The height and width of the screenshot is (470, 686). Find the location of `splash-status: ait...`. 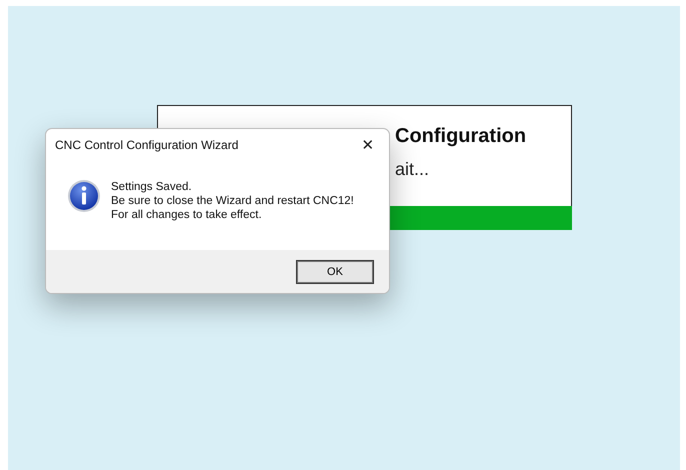

splash-status: ait... is located at coordinates (412, 169).